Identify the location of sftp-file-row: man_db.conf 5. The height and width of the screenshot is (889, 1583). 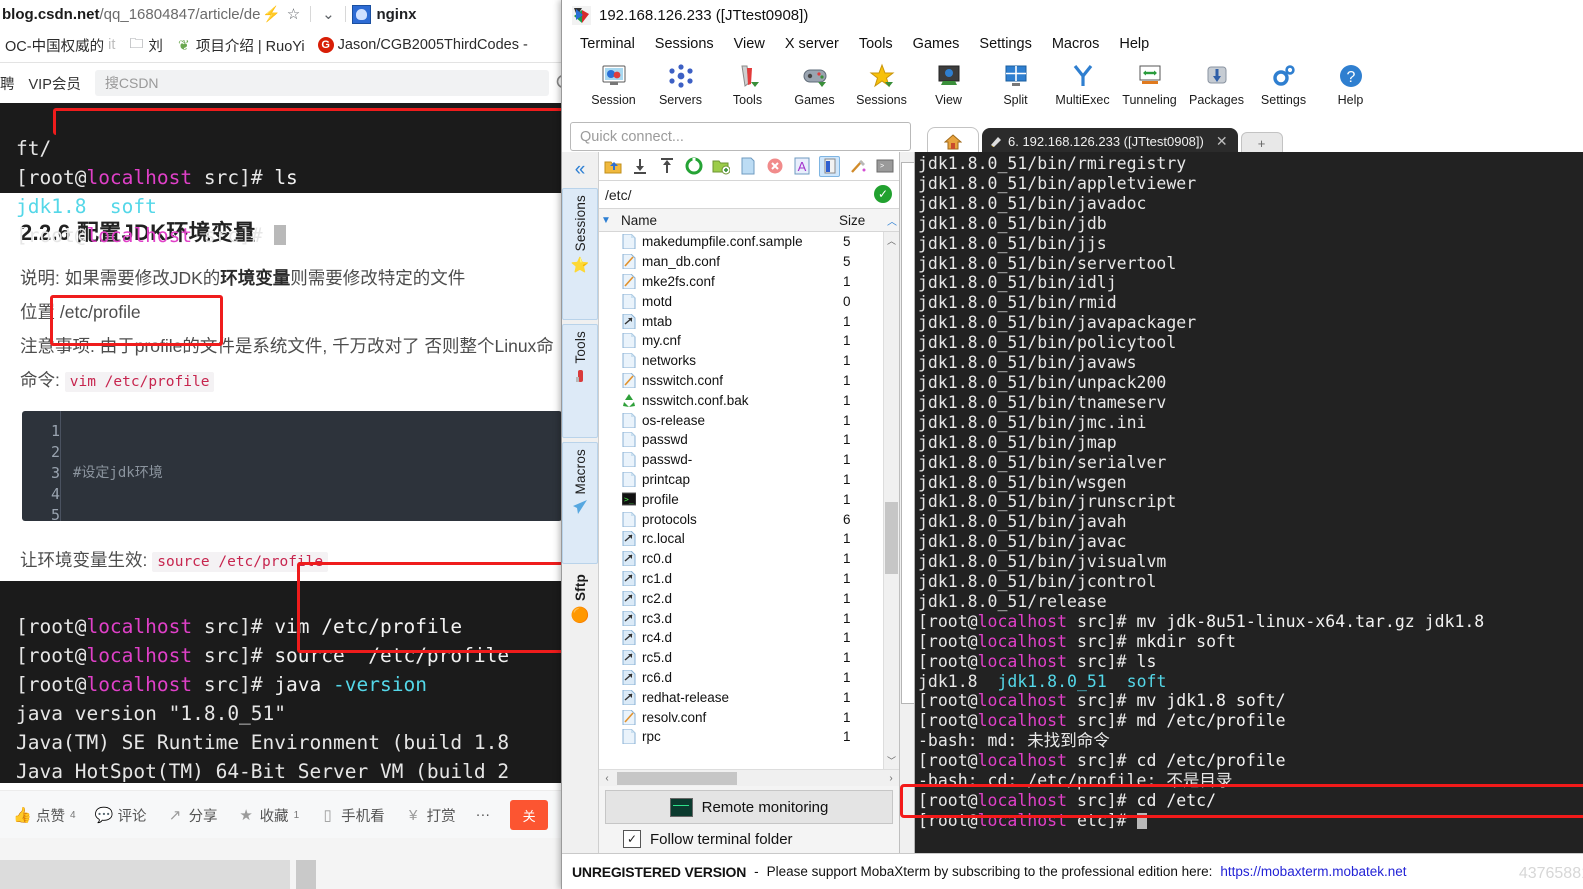
(749, 262).